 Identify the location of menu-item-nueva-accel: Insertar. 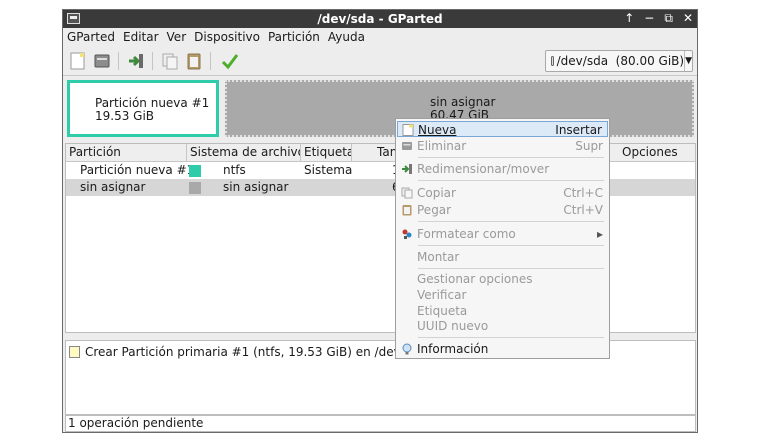
(578, 130).